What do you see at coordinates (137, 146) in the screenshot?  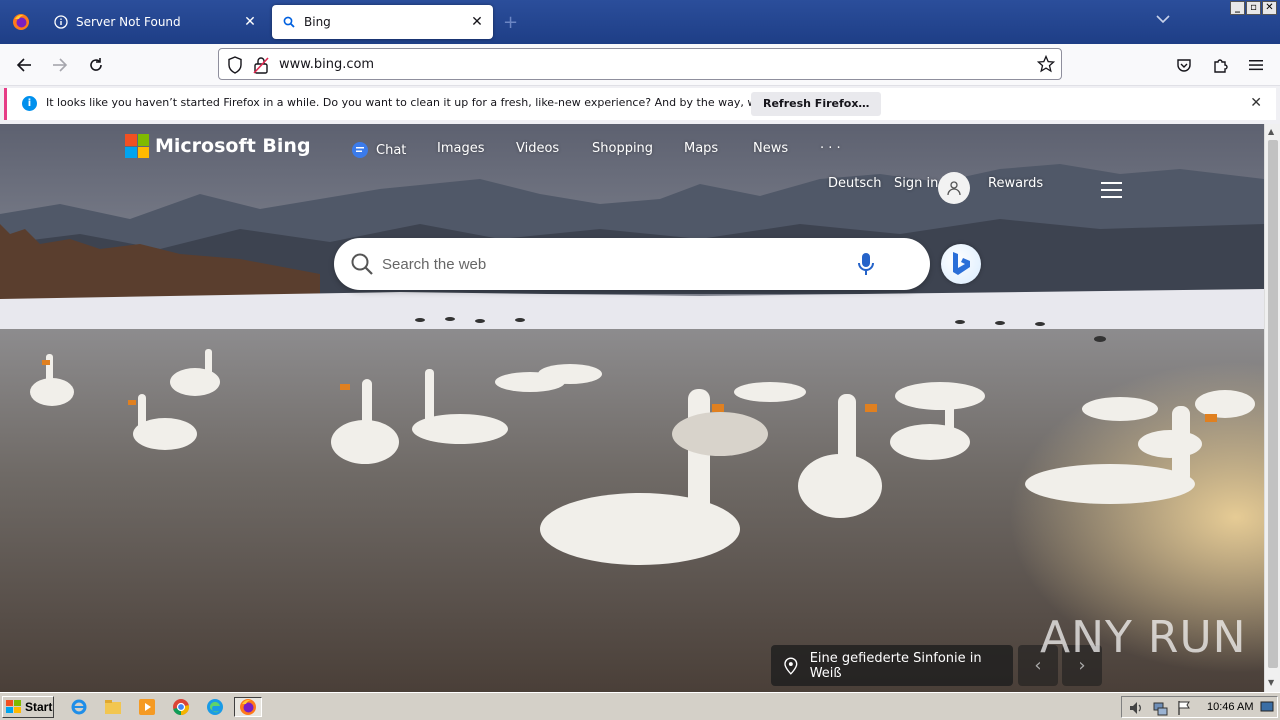 I see `microsoft-logo-icon` at bounding box center [137, 146].